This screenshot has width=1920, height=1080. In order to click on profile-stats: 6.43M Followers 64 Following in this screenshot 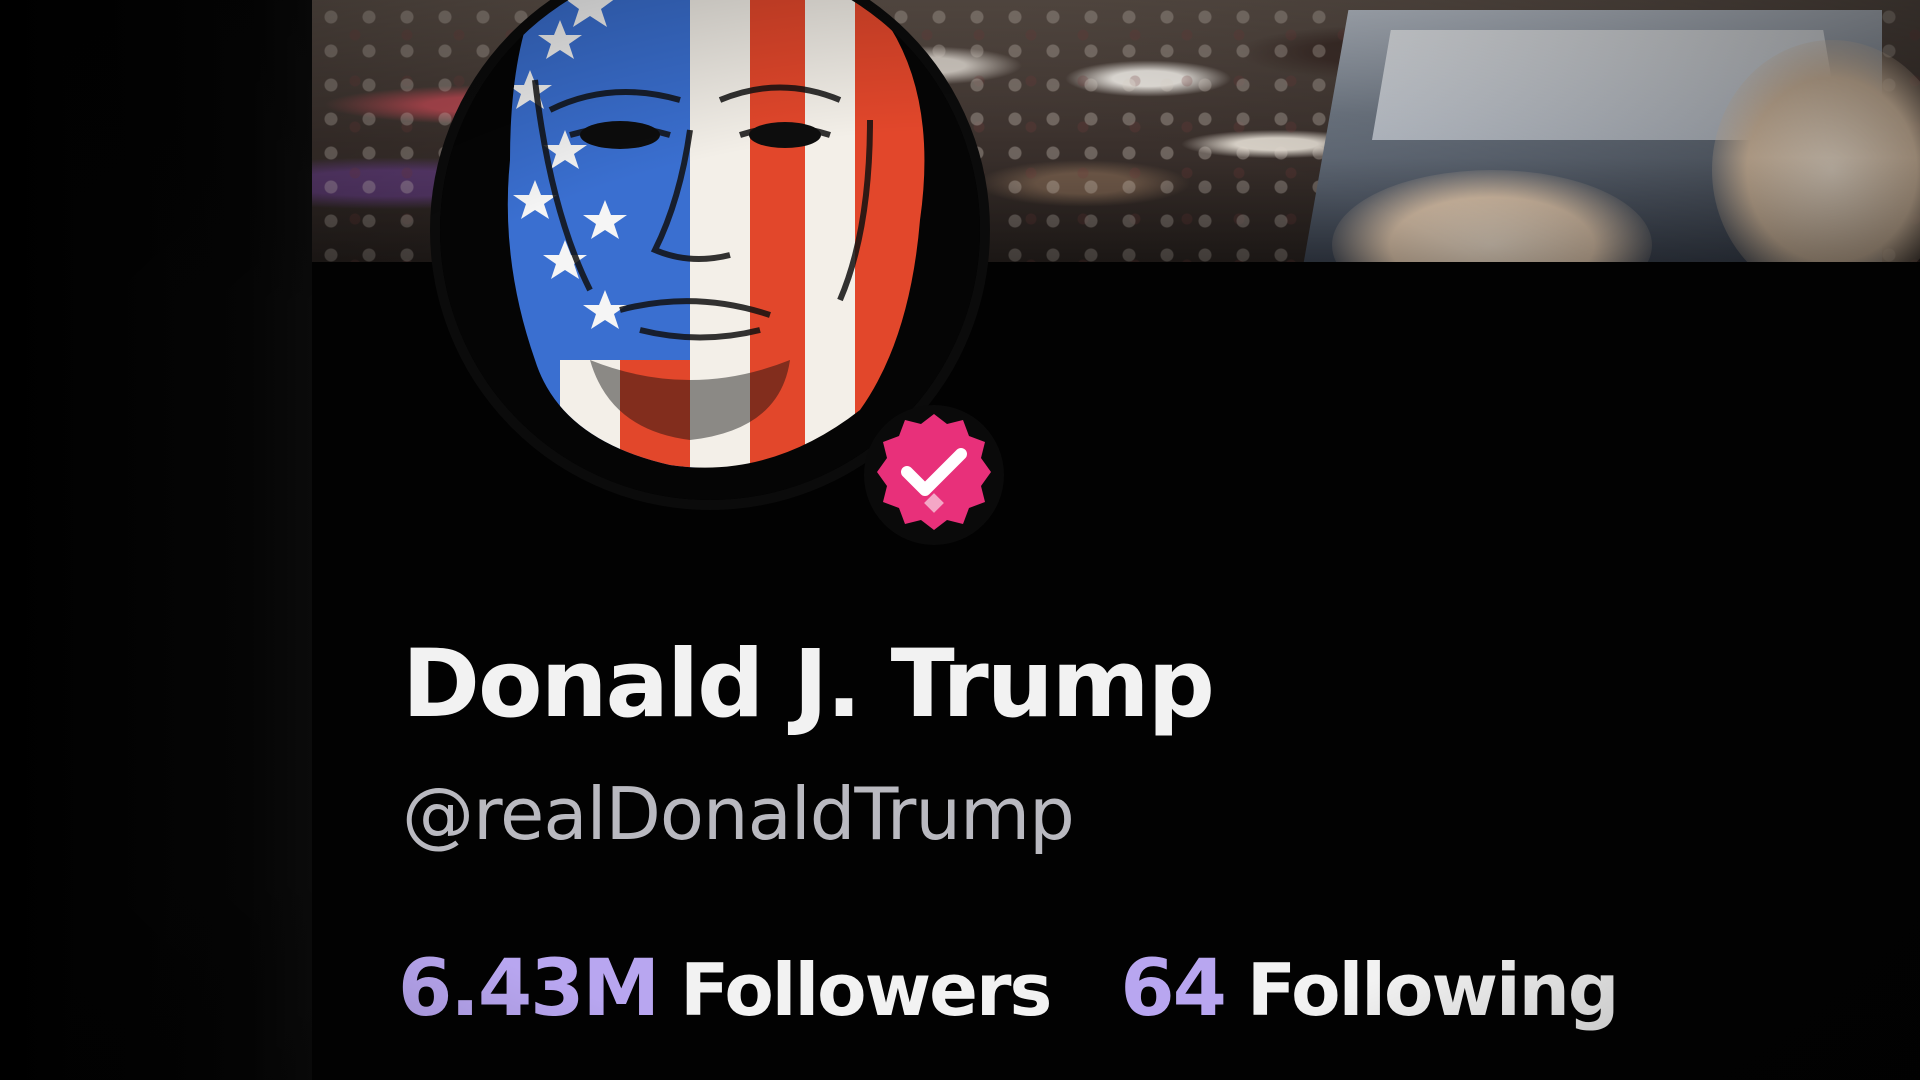, I will do `click(1009, 989)`.